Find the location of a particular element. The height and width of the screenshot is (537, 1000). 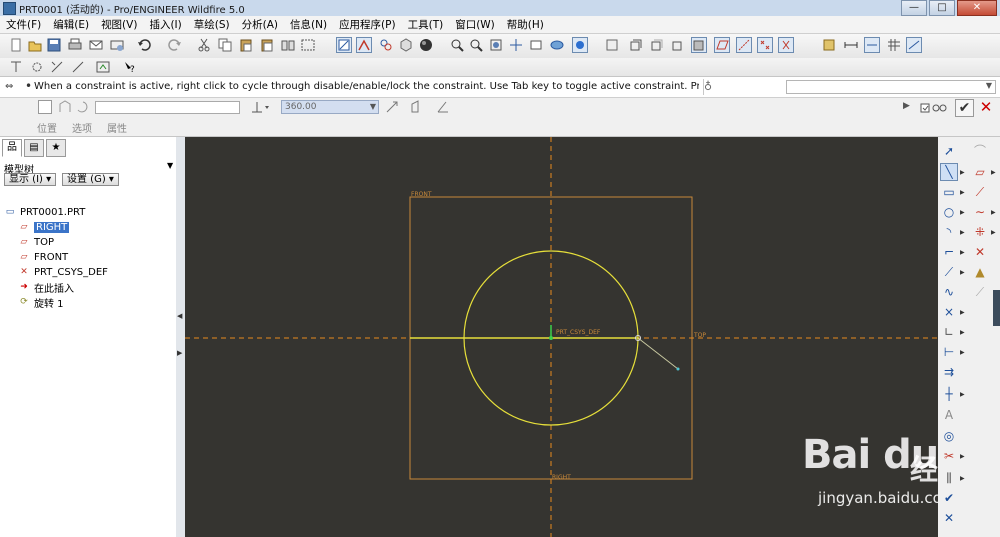

pause-icon: ▶ is located at coordinates (910, 108).